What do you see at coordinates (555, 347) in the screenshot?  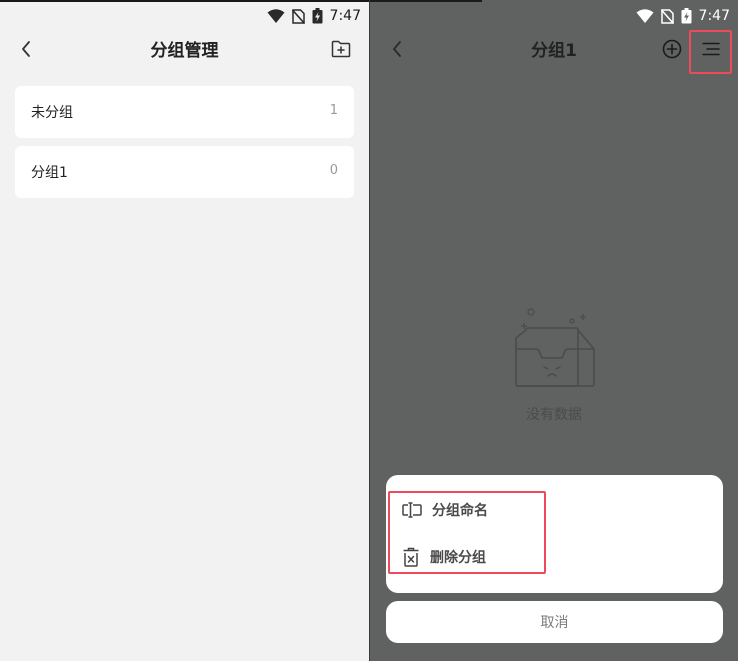 I see `empty-box-icon` at bounding box center [555, 347].